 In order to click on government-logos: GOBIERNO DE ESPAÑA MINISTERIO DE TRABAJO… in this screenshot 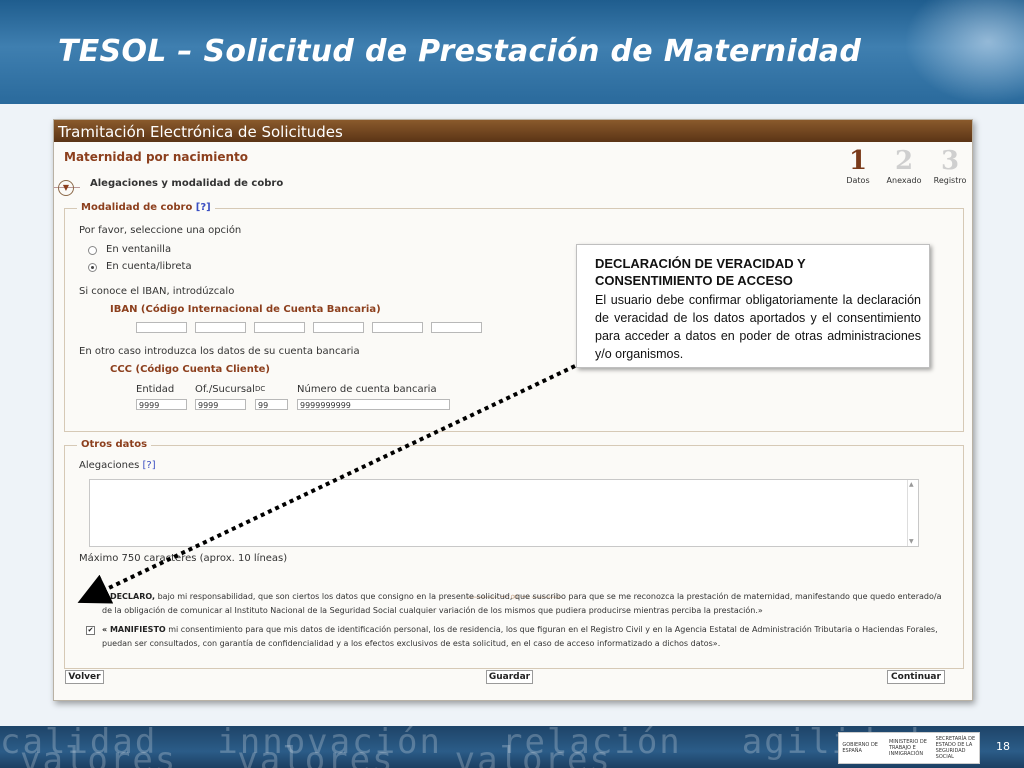, I will do `click(909, 748)`.